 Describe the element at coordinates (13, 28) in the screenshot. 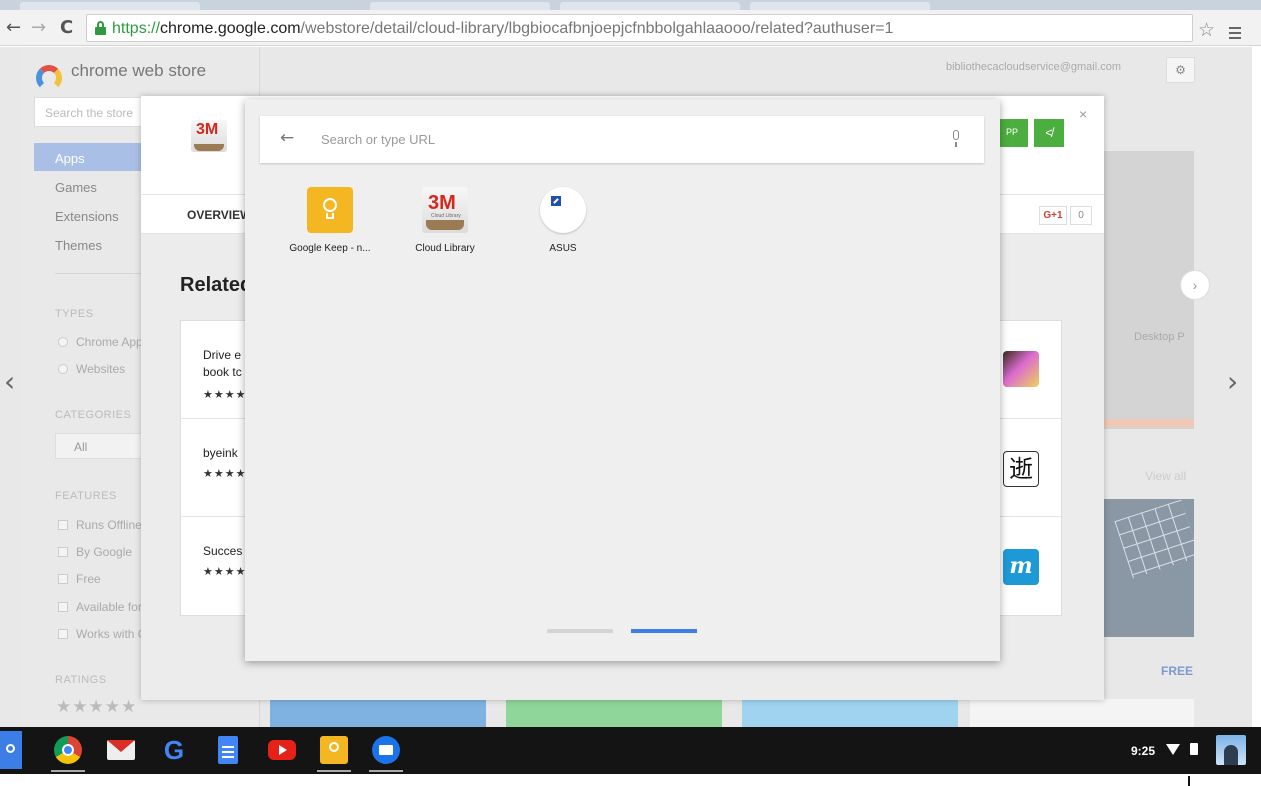

I see `back-button: ←` at that location.